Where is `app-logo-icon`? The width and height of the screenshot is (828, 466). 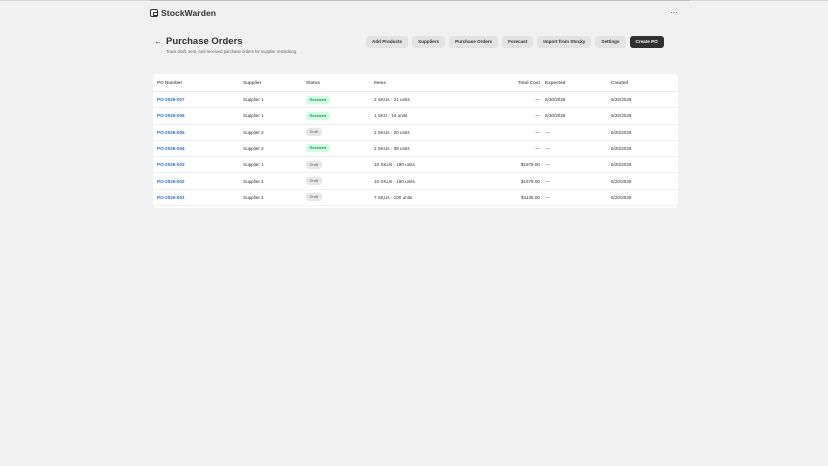
app-logo-icon is located at coordinates (154, 13).